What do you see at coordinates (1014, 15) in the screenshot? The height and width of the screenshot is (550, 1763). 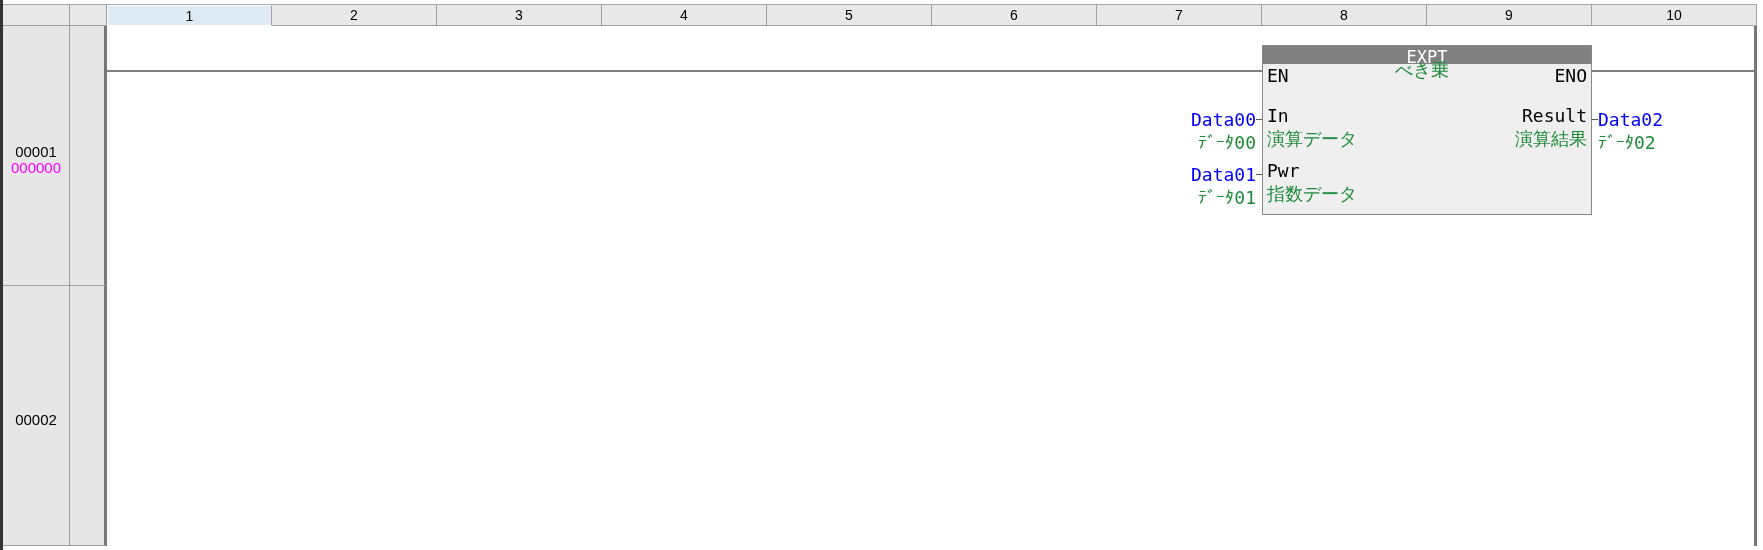 I see `column-header: 6` at bounding box center [1014, 15].